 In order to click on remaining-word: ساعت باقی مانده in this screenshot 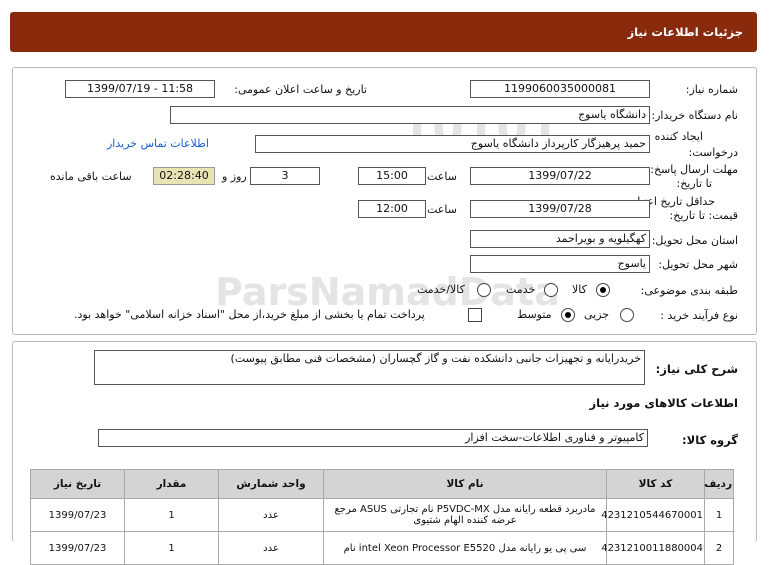, I will do `click(91, 176)`.